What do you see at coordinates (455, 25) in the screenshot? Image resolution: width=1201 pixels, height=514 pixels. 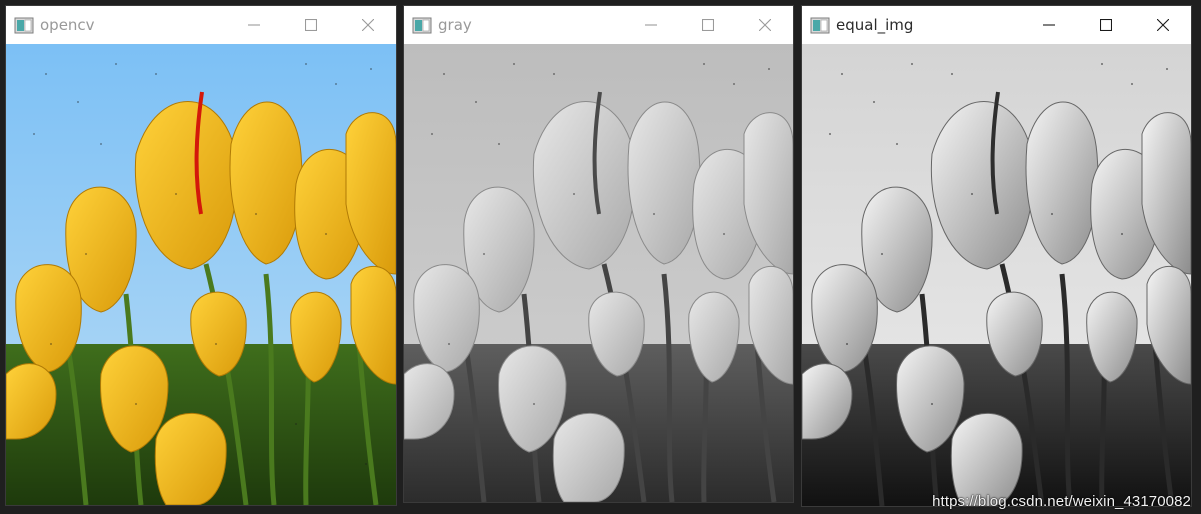 I see `window-title: gray` at bounding box center [455, 25].